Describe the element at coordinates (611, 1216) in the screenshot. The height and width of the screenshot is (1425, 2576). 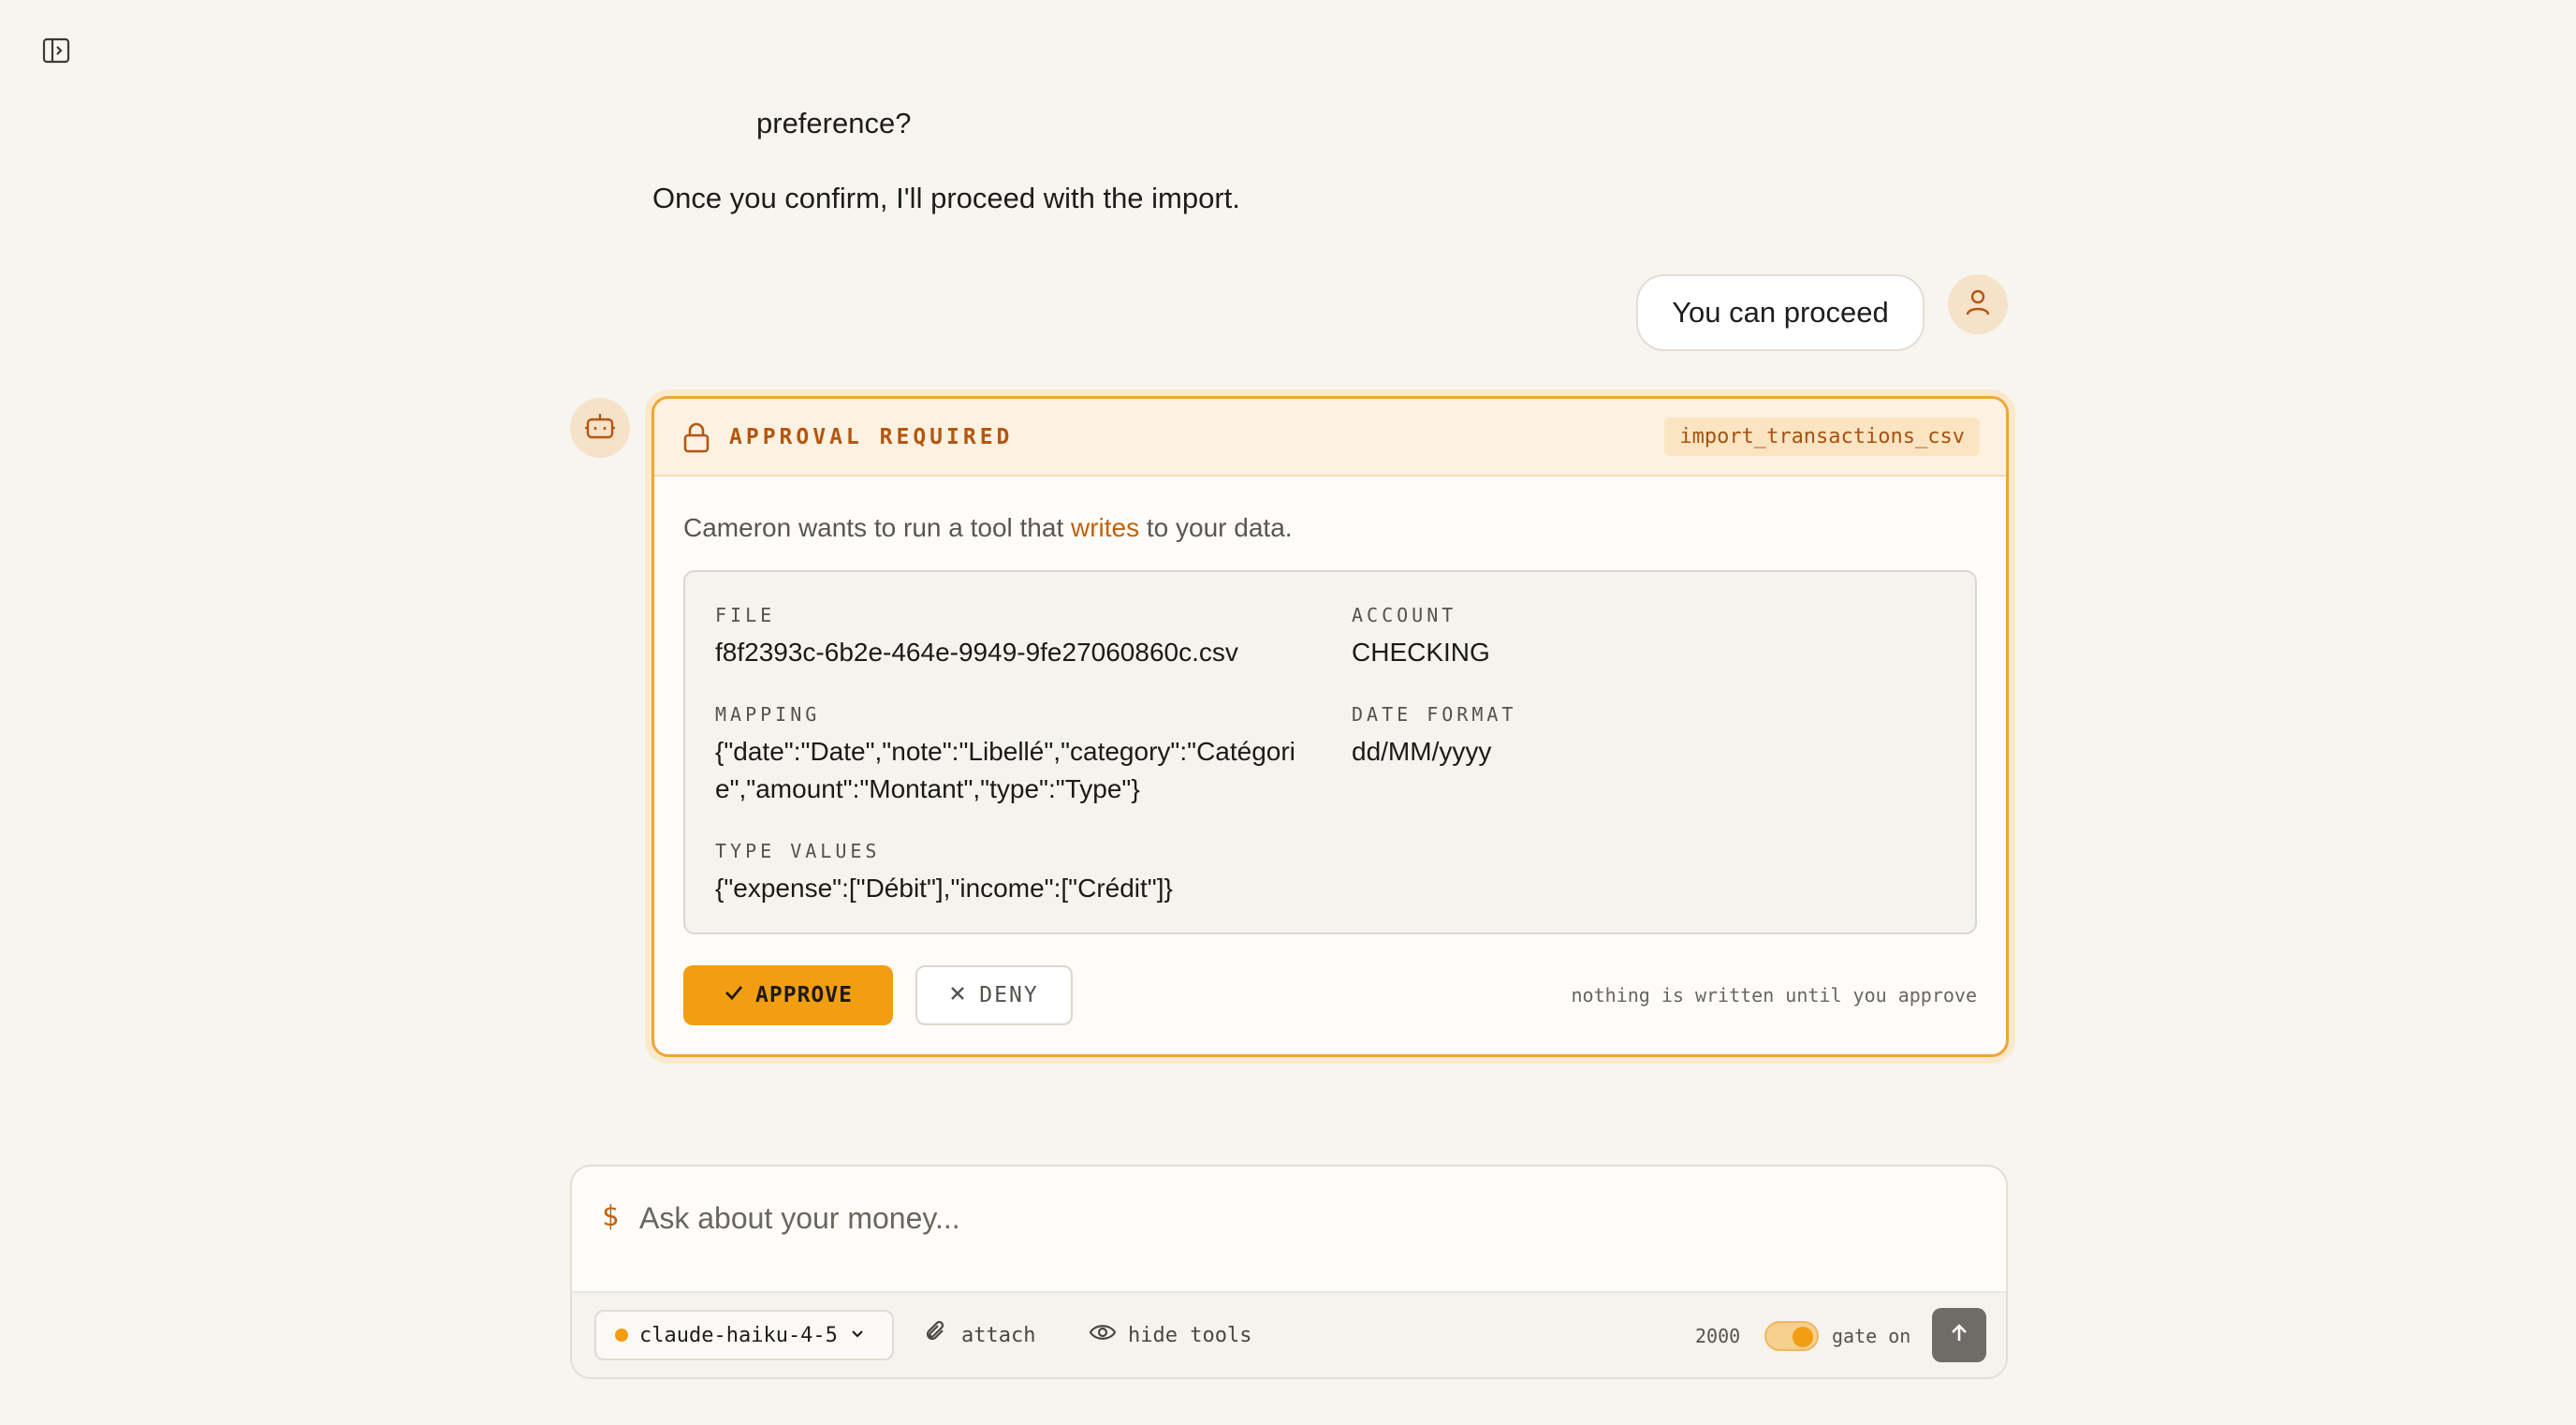
I see `dollar-icon: $` at that location.